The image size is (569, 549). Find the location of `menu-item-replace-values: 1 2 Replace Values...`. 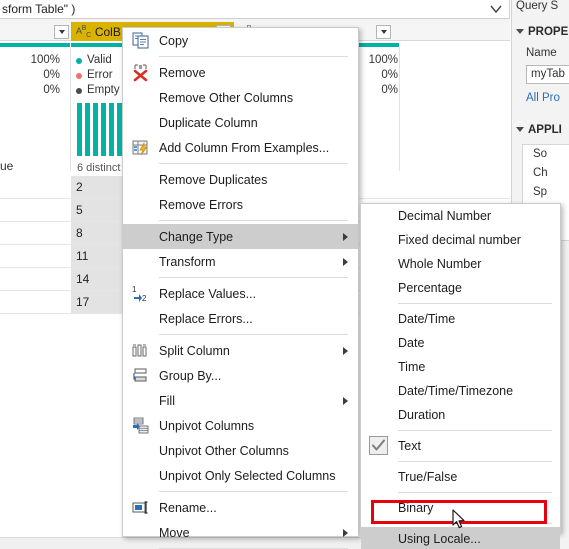

menu-item-replace-values: 1 2 Replace Values... is located at coordinates (240, 293).